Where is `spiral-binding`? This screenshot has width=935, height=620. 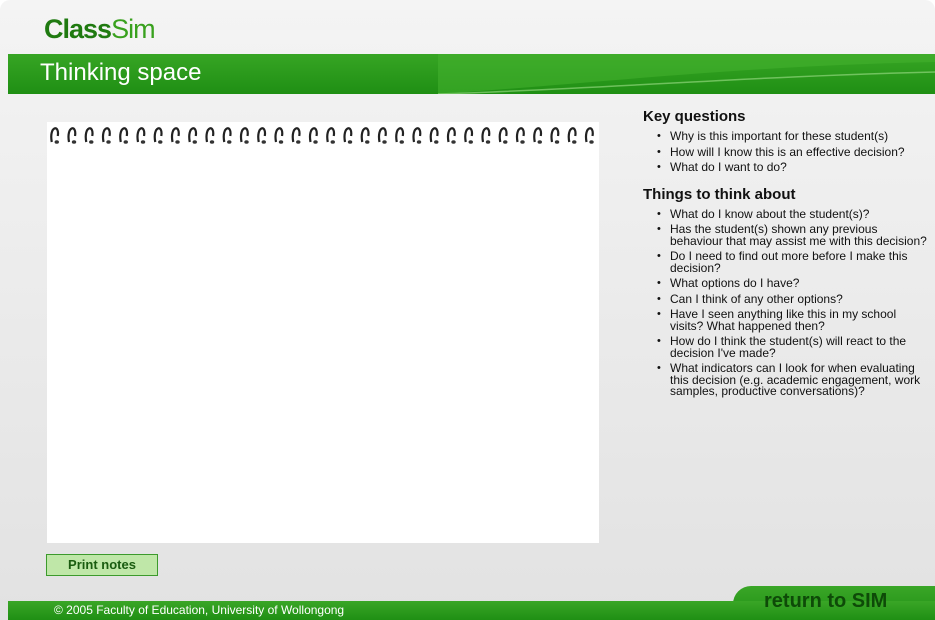
spiral-binding is located at coordinates (322, 135).